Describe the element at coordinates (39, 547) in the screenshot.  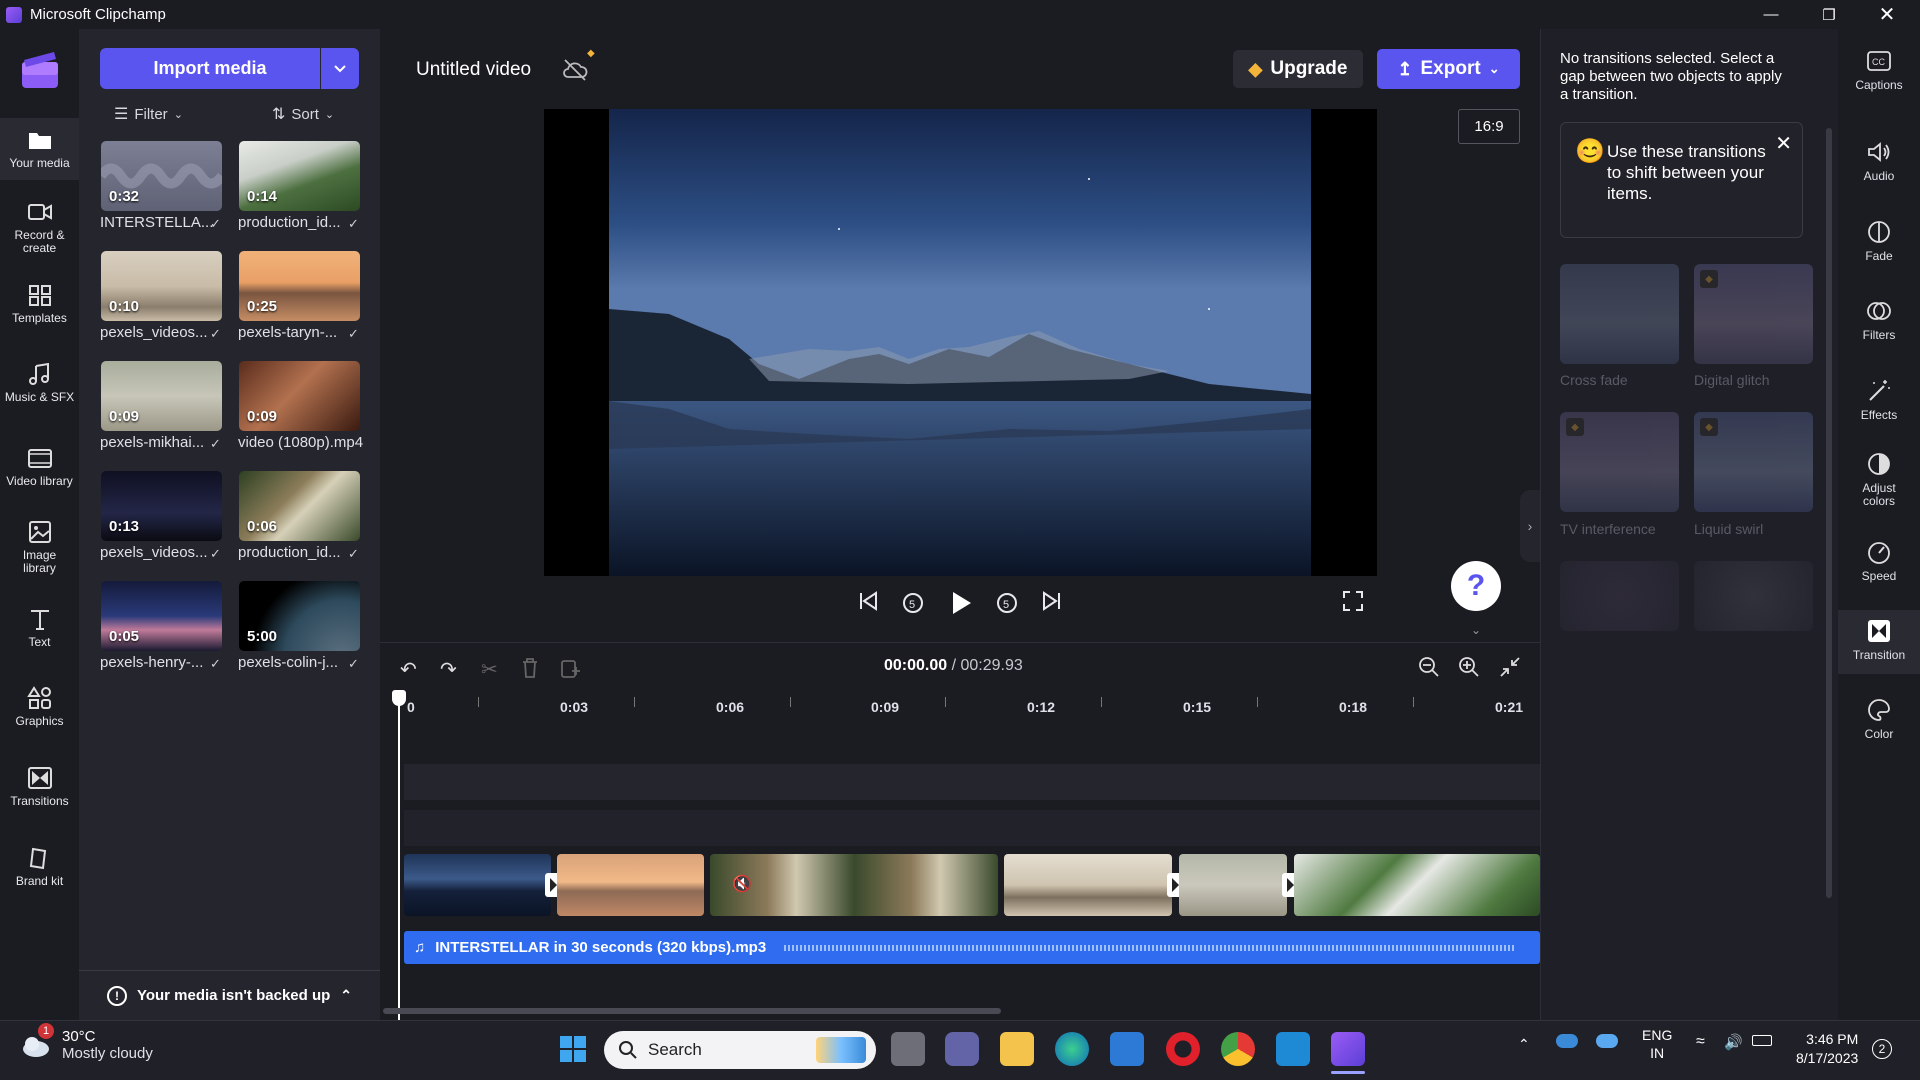
I see `nav-image-library: Image library` at that location.